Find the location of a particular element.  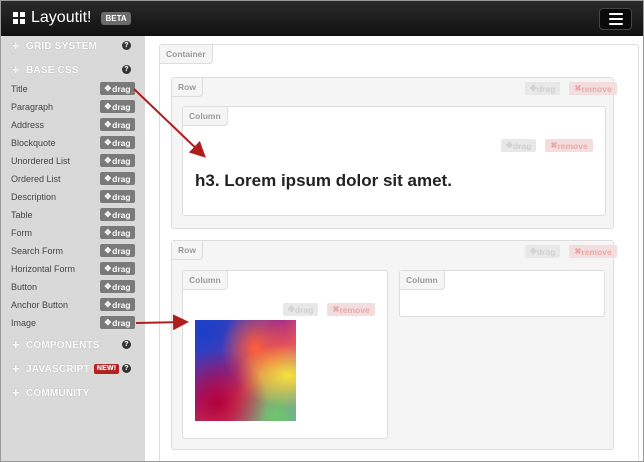

app-title: Layoutit! is located at coordinates (61, 17).